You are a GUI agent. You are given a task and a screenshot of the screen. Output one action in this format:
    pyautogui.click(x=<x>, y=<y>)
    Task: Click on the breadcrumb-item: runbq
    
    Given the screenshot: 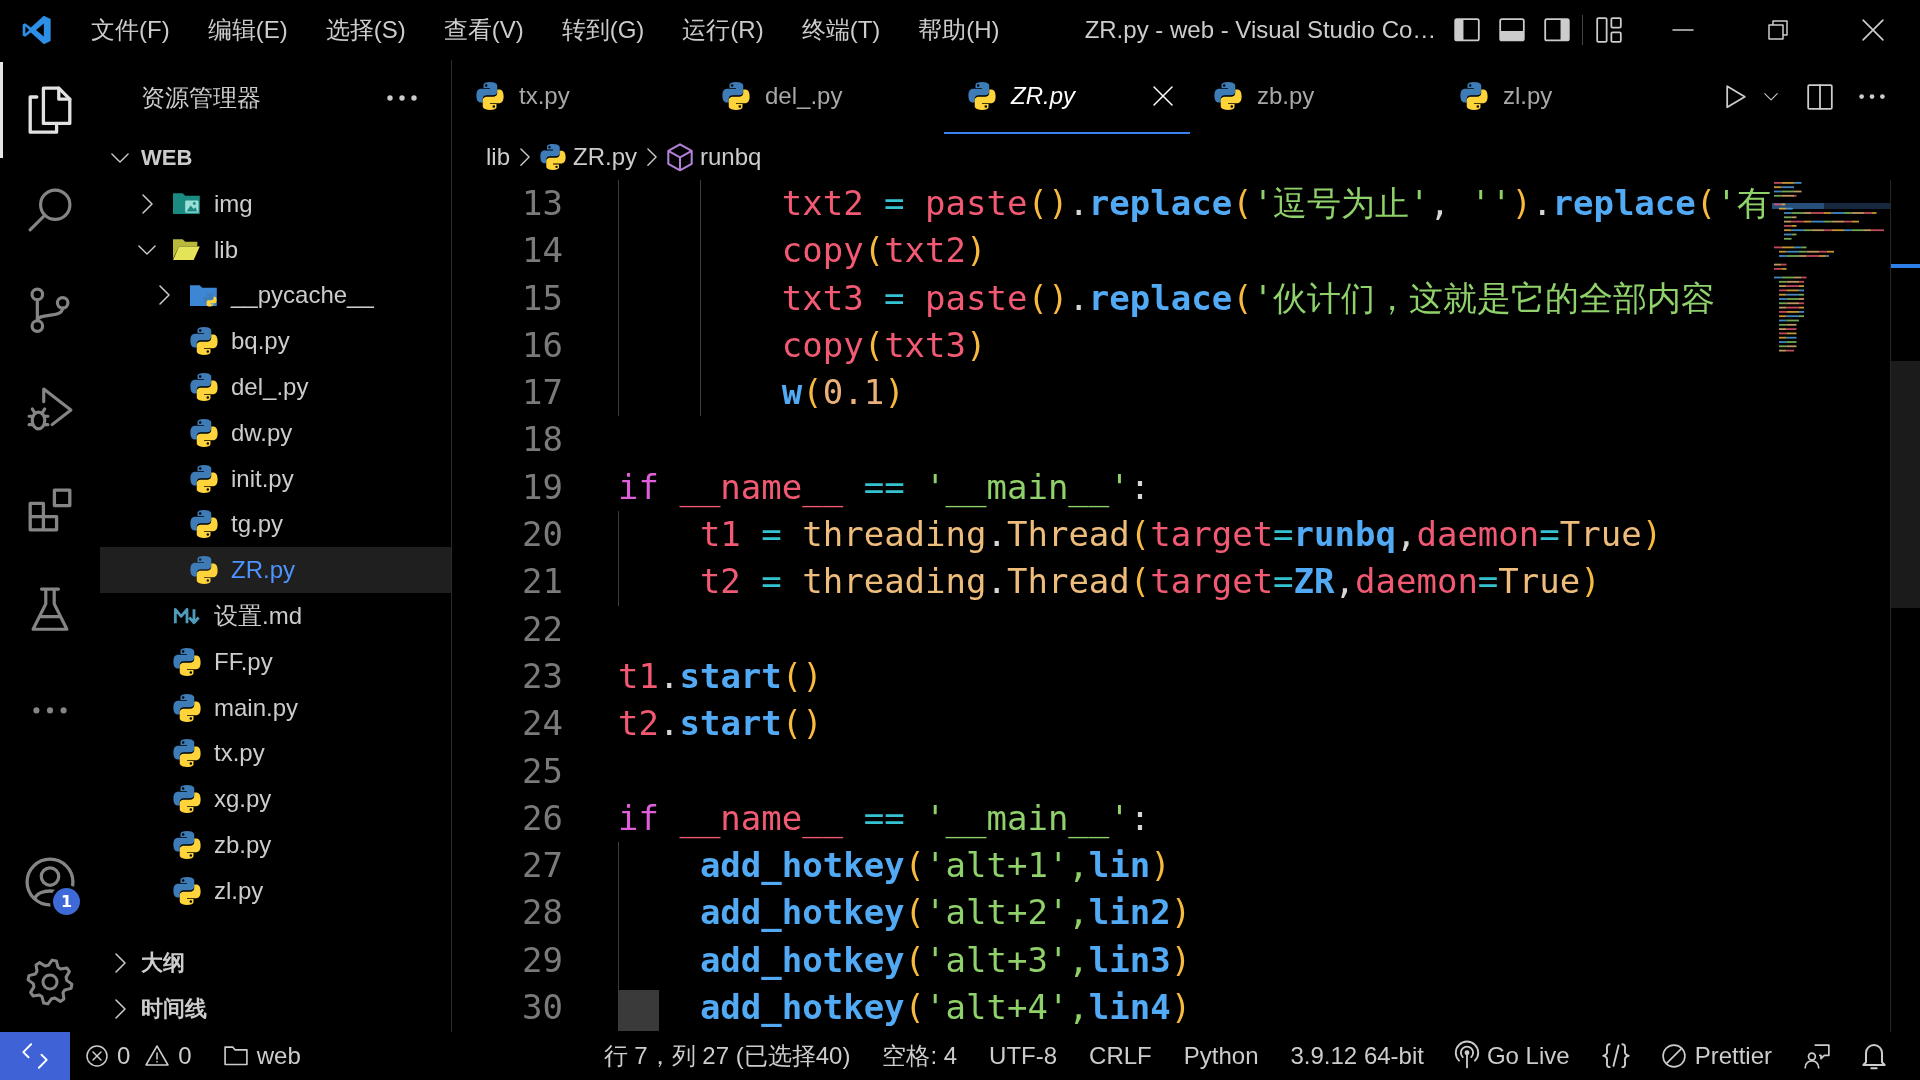 What is the action you would take?
    pyautogui.click(x=714, y=157)
    